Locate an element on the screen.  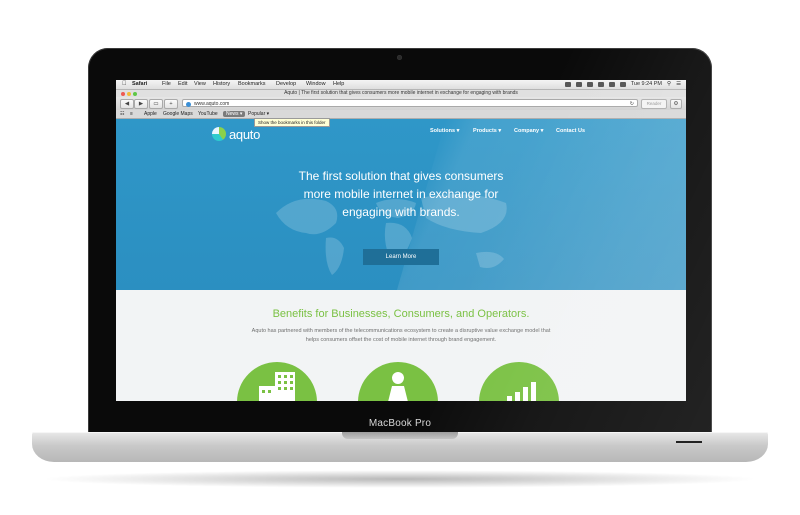
menubar-clock: Tue 9:24 PM is located at coordinates (646, 84).